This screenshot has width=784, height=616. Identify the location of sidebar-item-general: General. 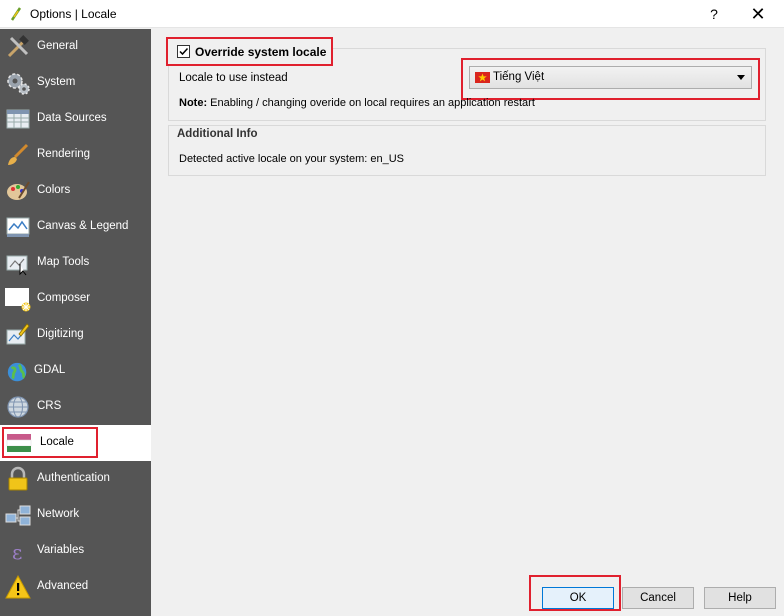
(75, 47).